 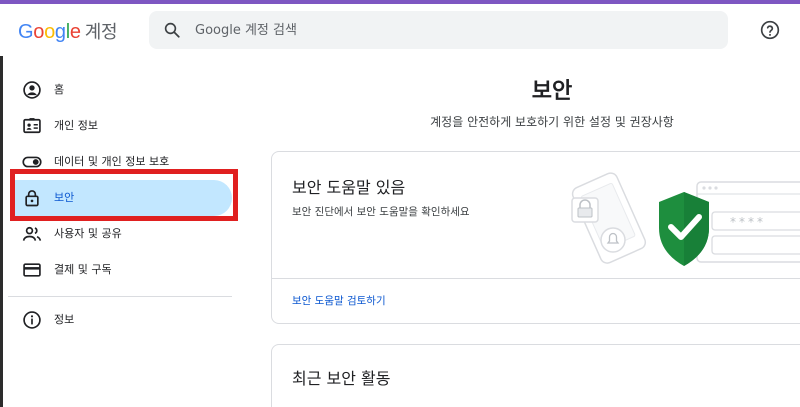 I want to click on sidebar-item-label: 사용자 및 공유, so click(x=88, y=233).